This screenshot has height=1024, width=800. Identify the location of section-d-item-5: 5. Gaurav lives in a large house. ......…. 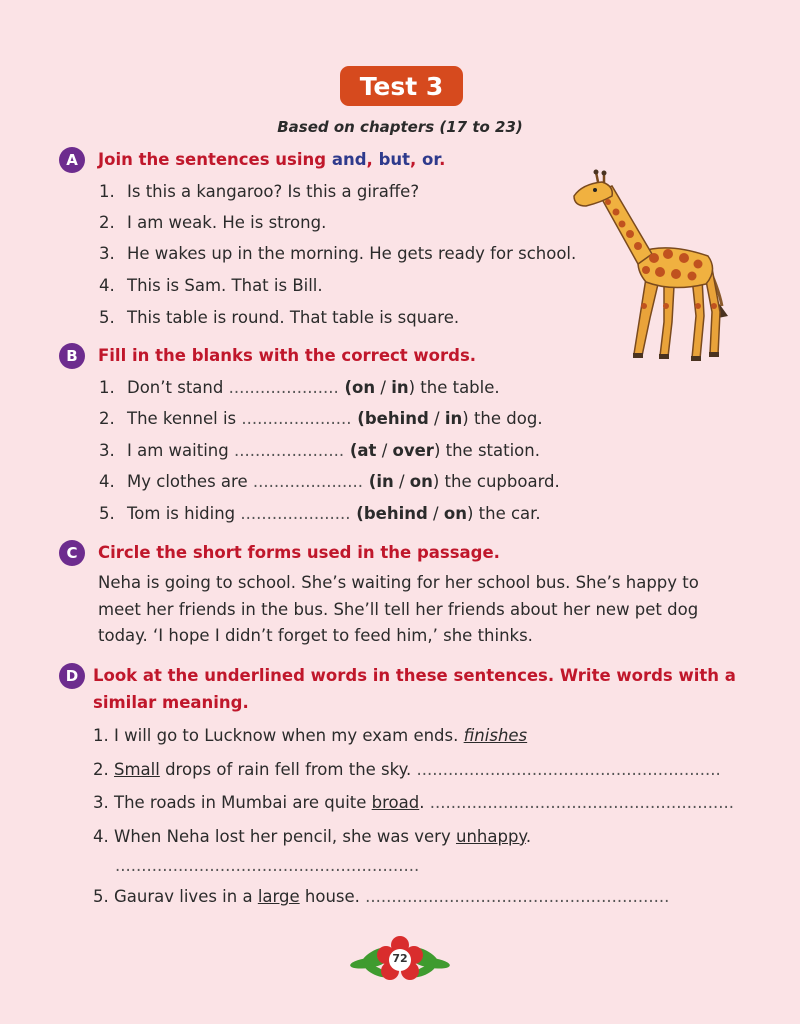
(381, 896).